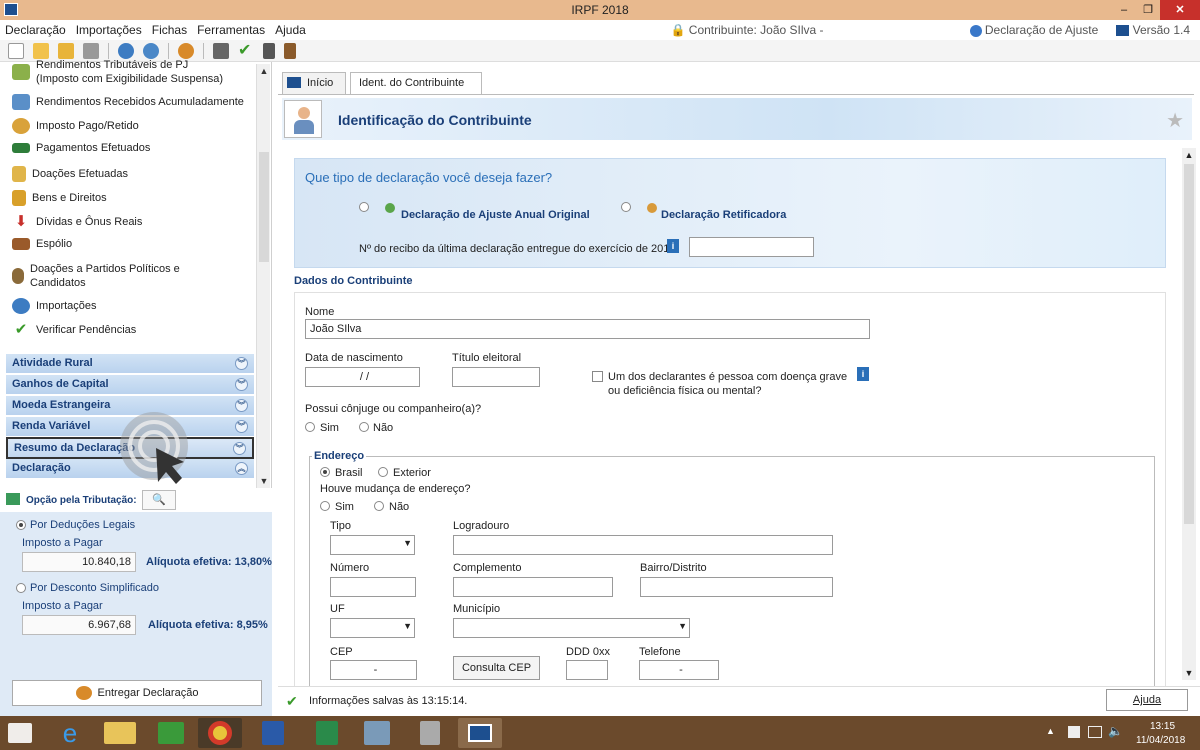  I want to click on import-icon, so click(126, 50).